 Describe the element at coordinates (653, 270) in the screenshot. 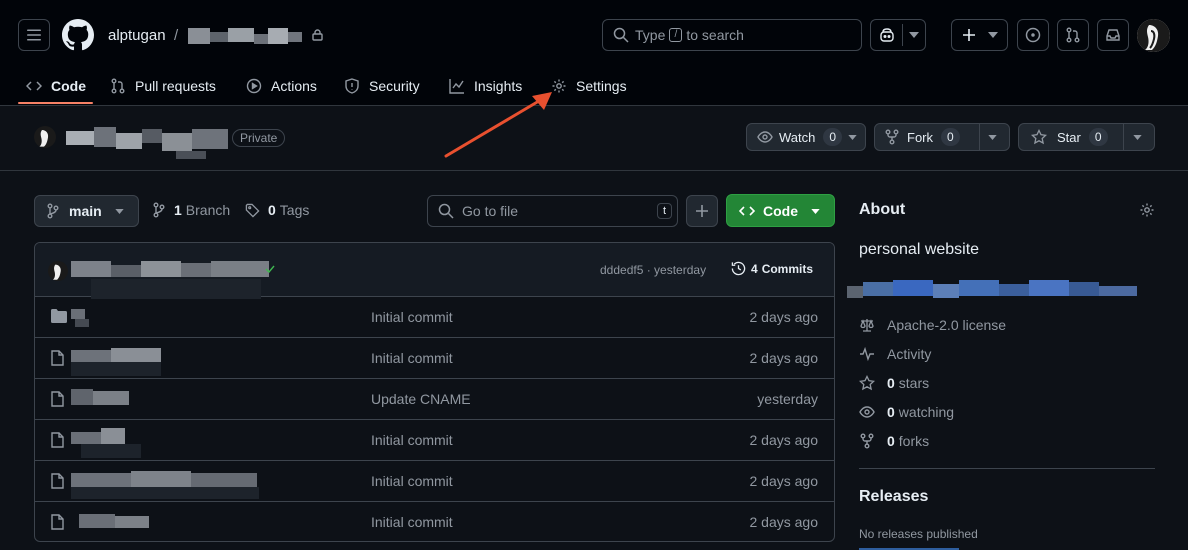

I see `commit-hash-time: dddedf5 · yesterday` at that location.